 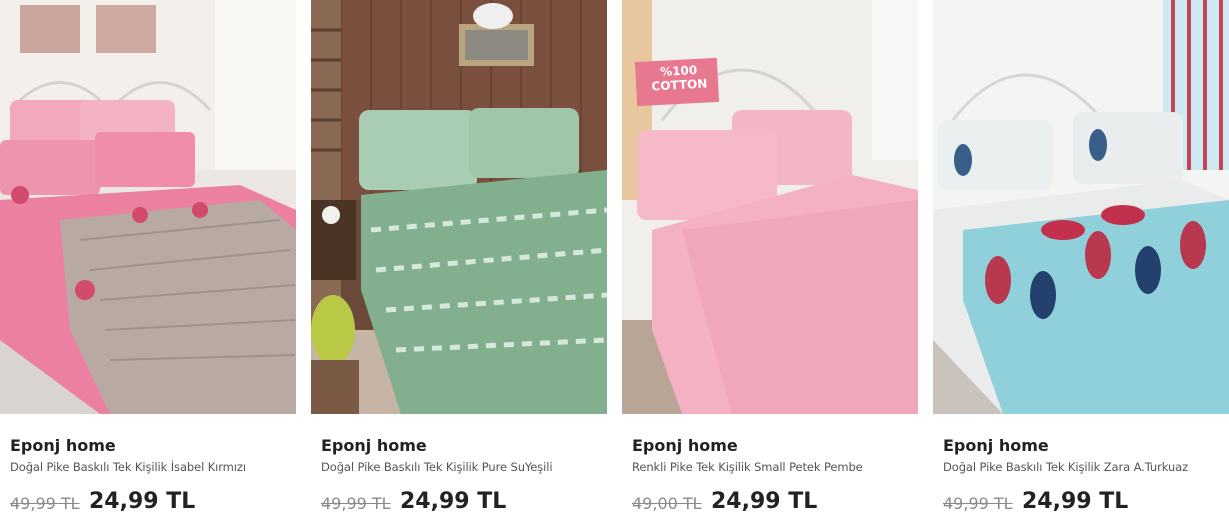 What do you see at coordinates (679, 78) in the screenshot?
I see `cotton-badge: %100 COTTON` at bounding box center [679, 78].